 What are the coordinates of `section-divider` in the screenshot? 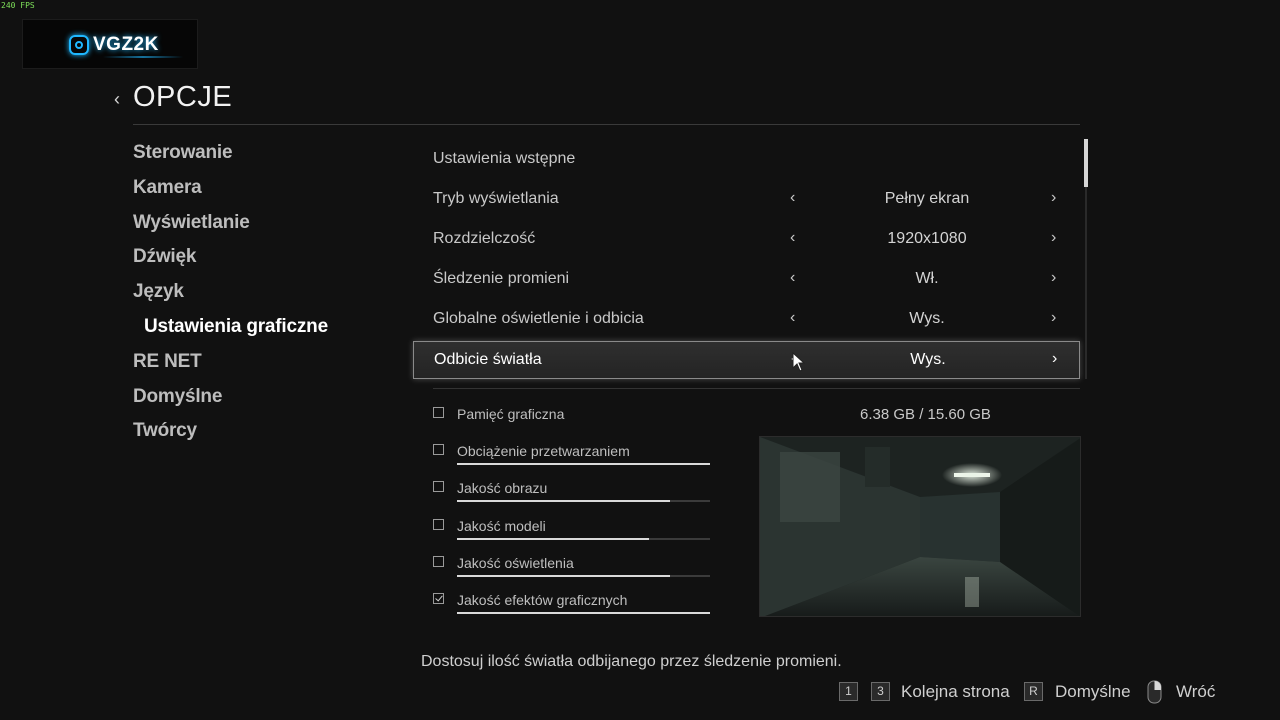 It's located at (756, 388).